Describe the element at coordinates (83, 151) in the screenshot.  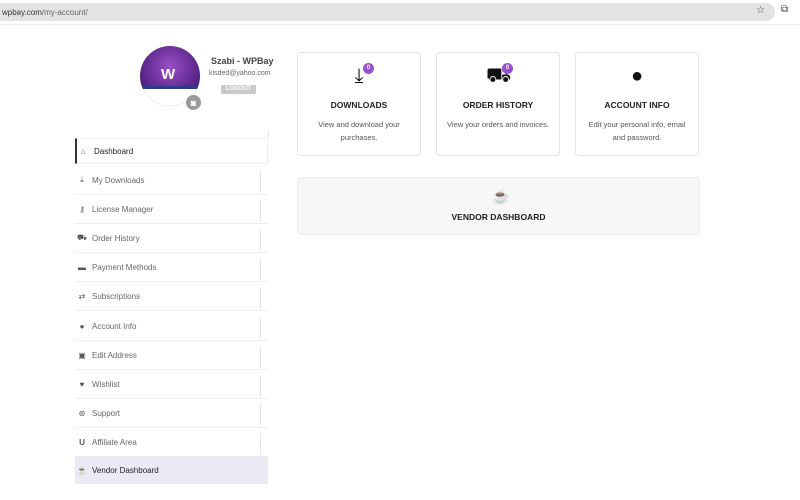
I see `home-icon: ⌂` at that location.